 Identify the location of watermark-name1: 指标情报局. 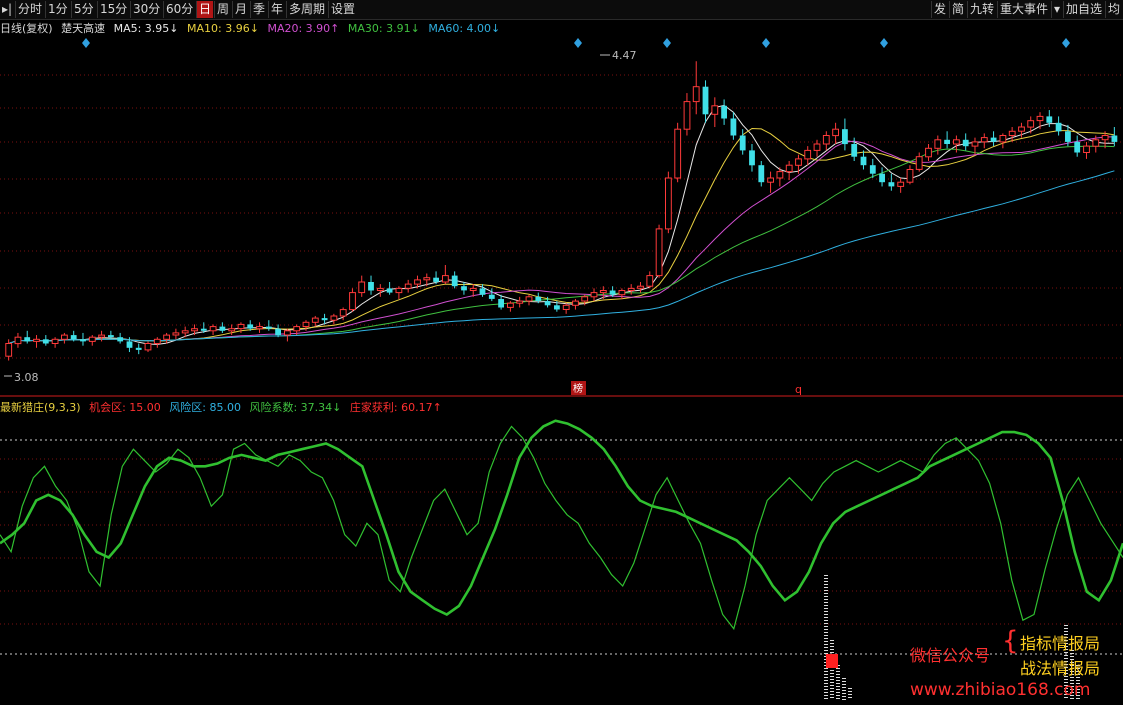
(1060, 643).